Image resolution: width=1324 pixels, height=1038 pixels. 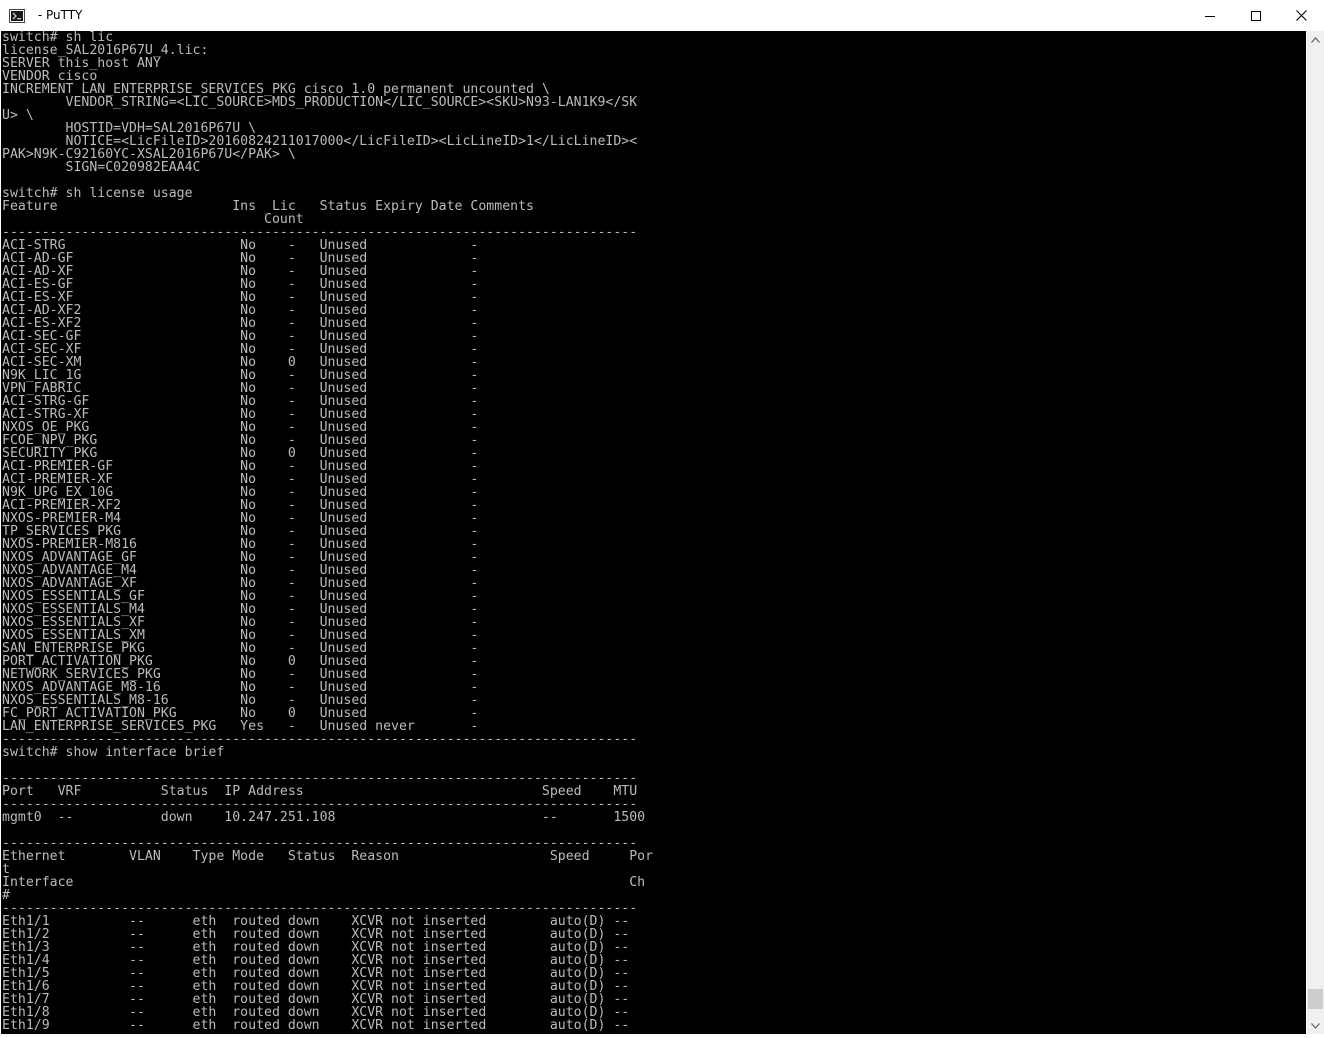 What do you see at coordinates (662, 1036) in the screenshot?
I see `window-bottom-border` at bounding box center [662, 1036].